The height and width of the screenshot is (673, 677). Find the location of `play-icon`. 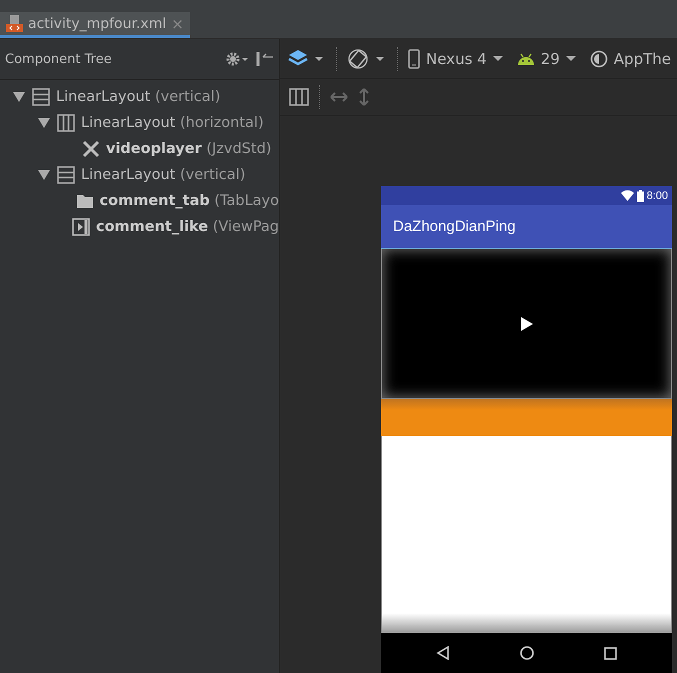

play-icon is located at coordinates (526, 323).